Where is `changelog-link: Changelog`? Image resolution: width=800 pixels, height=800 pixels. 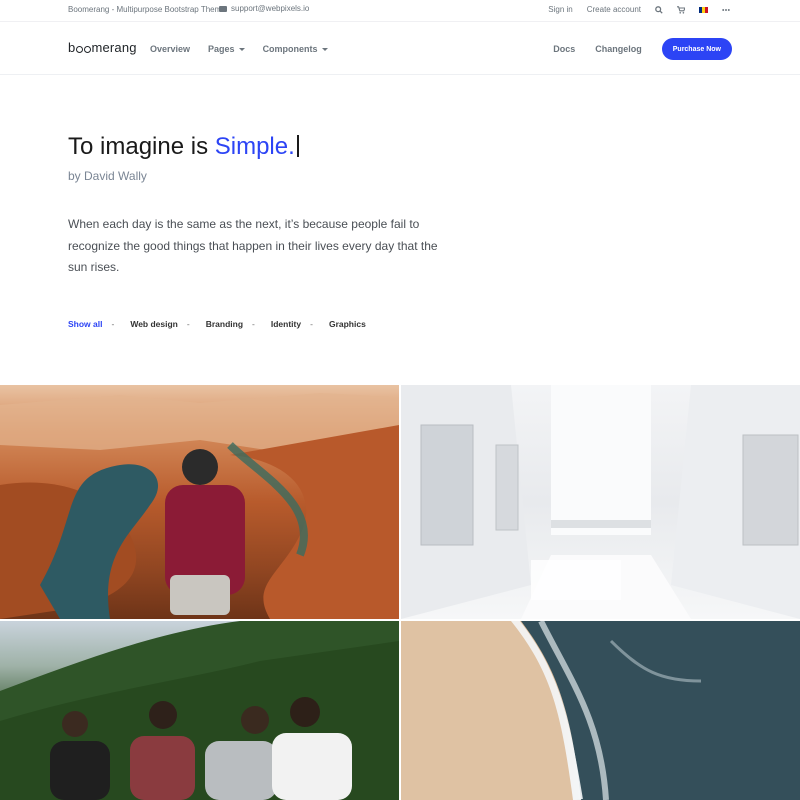
changelog-link: Changelog is located at coordinates (618, 49).